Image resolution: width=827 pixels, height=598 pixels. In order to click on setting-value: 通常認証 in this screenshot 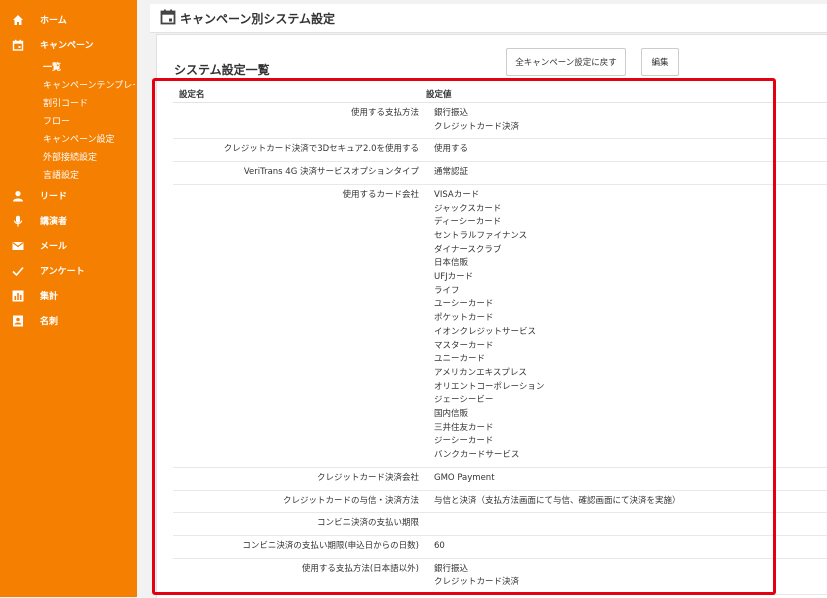, I will do `click(451, 172)`.